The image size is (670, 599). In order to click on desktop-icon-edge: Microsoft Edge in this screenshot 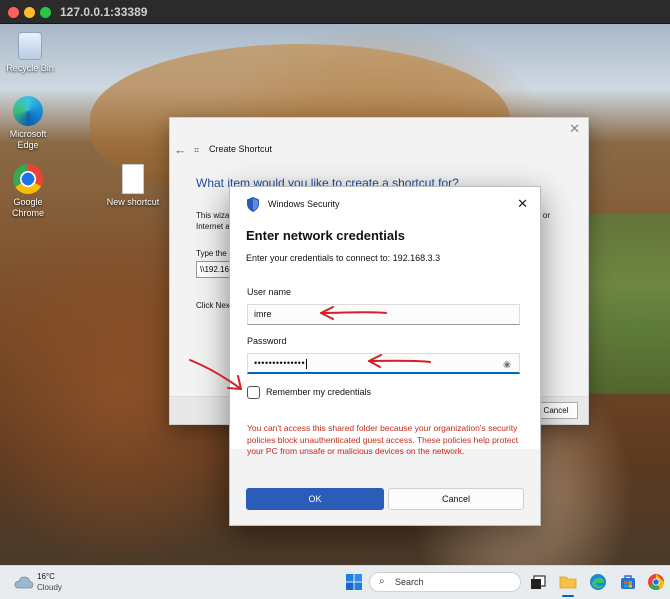, I will do `click(29, 123)`.